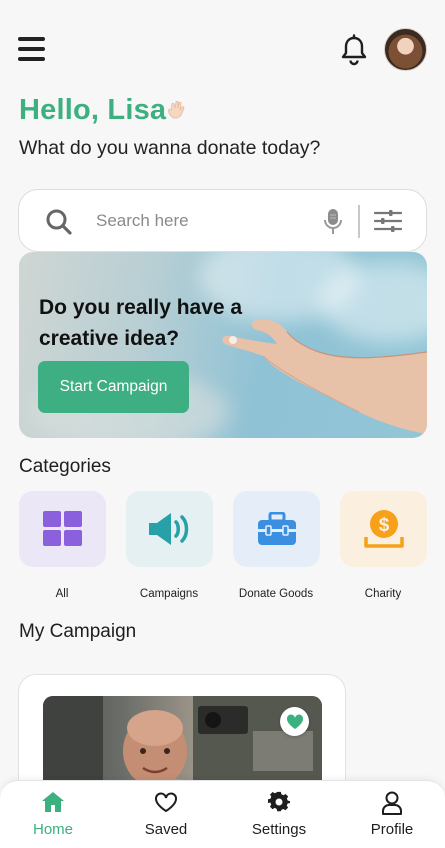 The width and height of the screenshot is (445, 848). Describe the element at coordinates (354, 50) in the screenshot. I see `bell-icon` at that location.